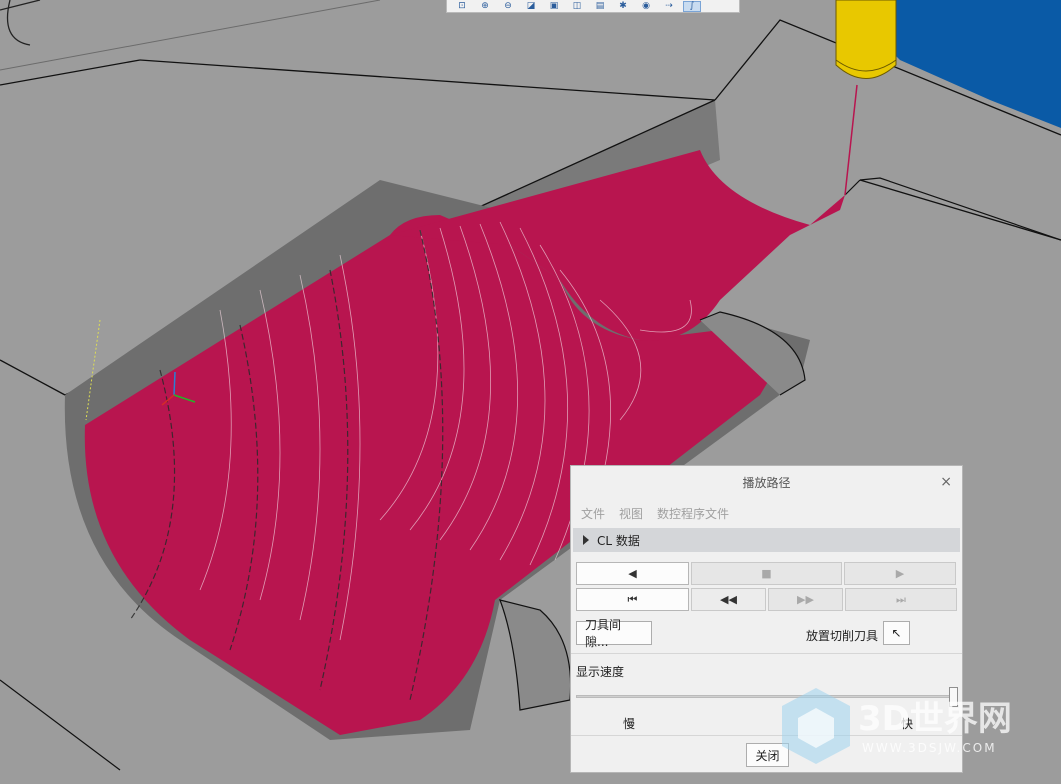 This screenshot has height=784, width=1061. I want to click on step-forward-button: ▶▶, so click(805, 599).